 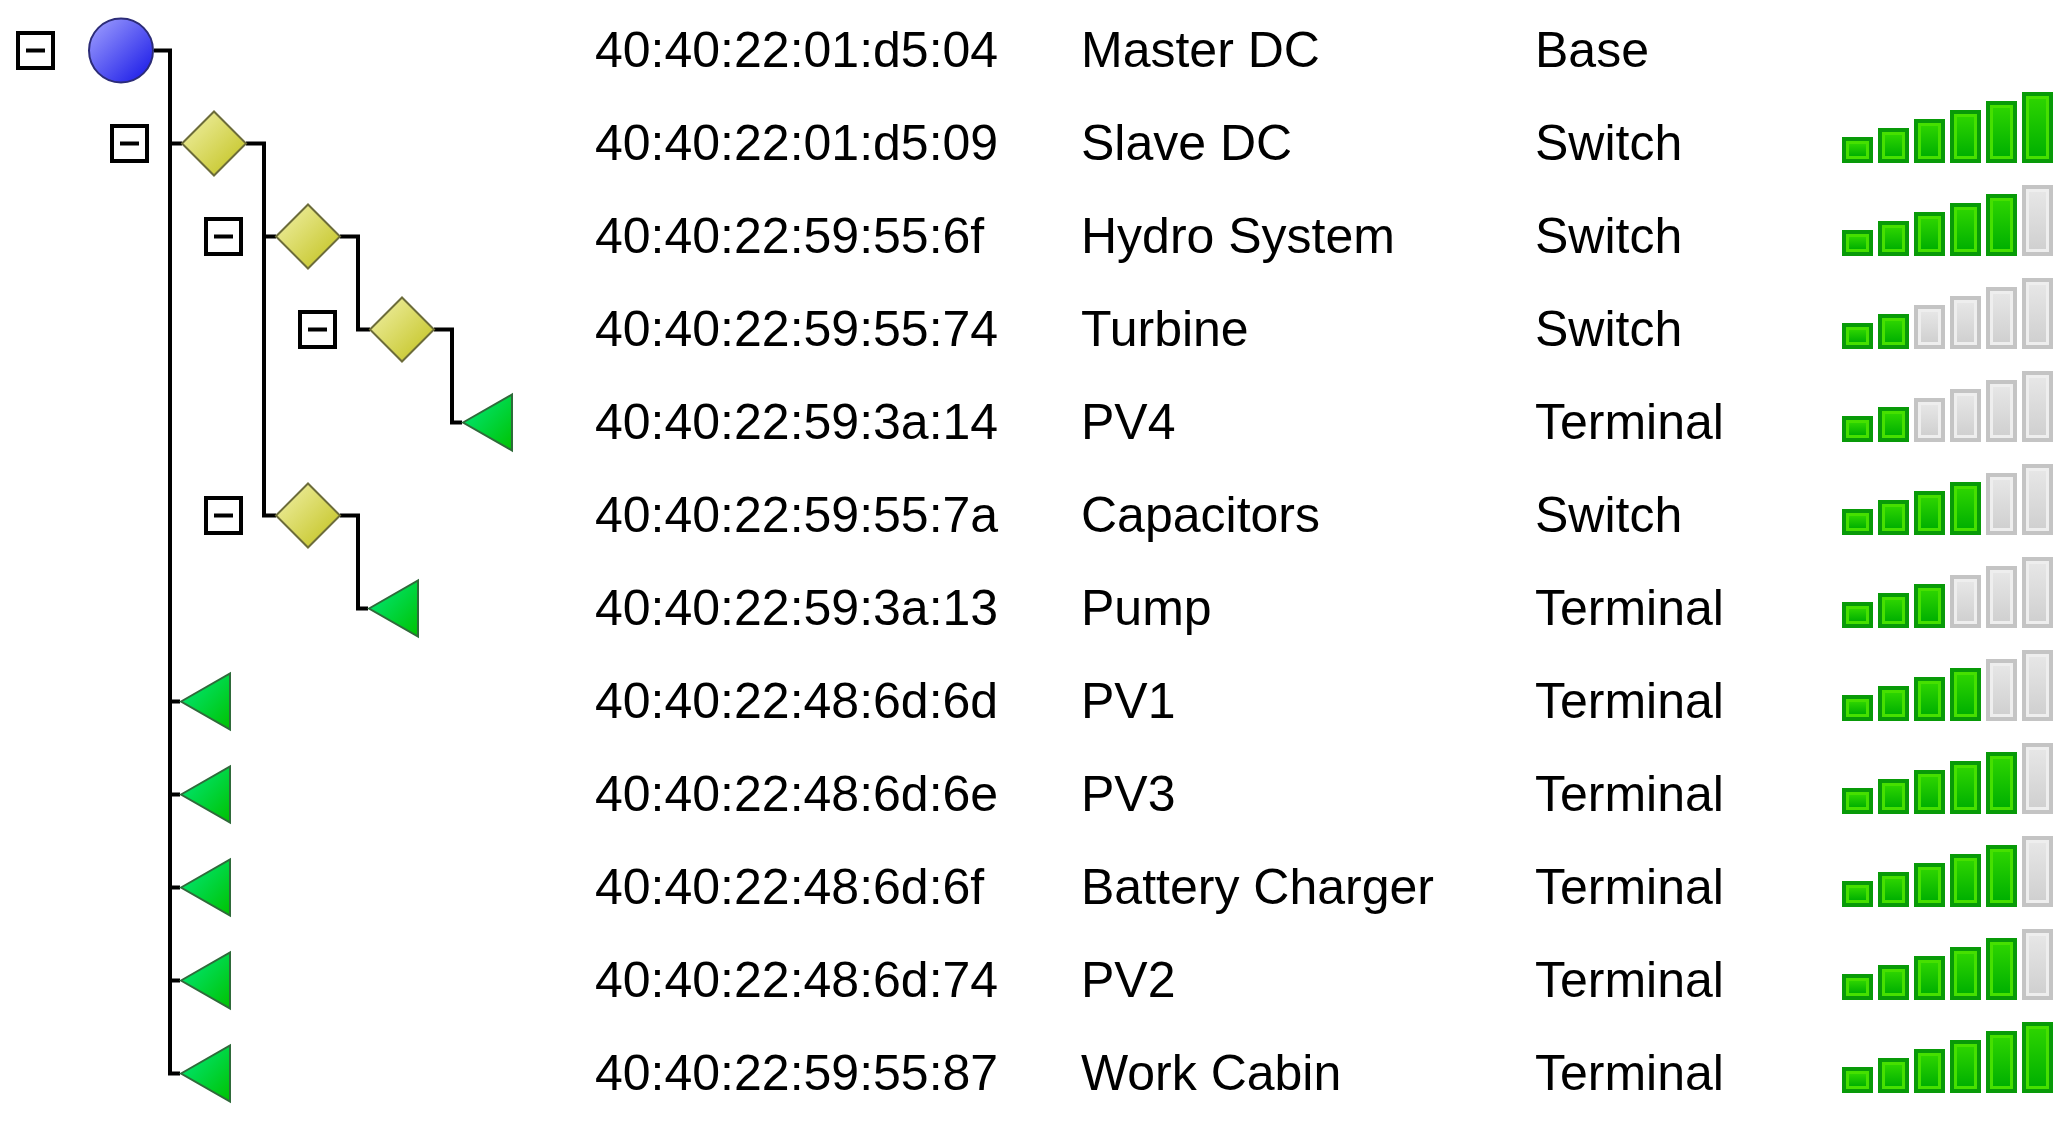 What do you see at coordinates (1128, 422) in the screenshot?
I see `device-name: PV4` at bounding box center [1128, 422].